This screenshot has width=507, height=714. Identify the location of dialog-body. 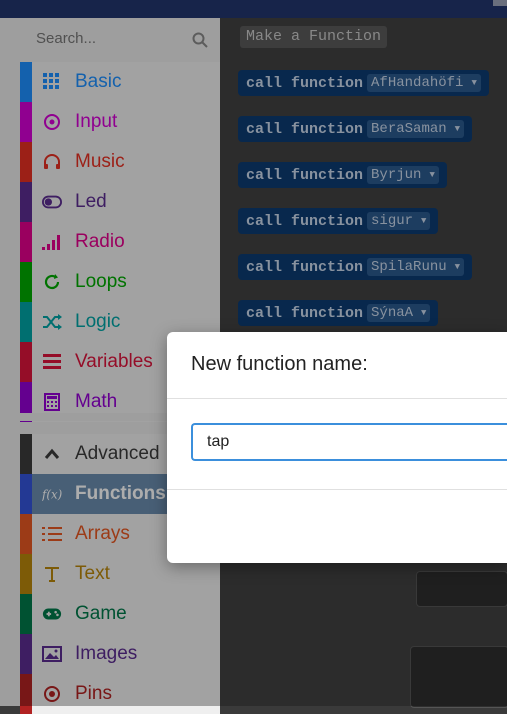
(337, 444).